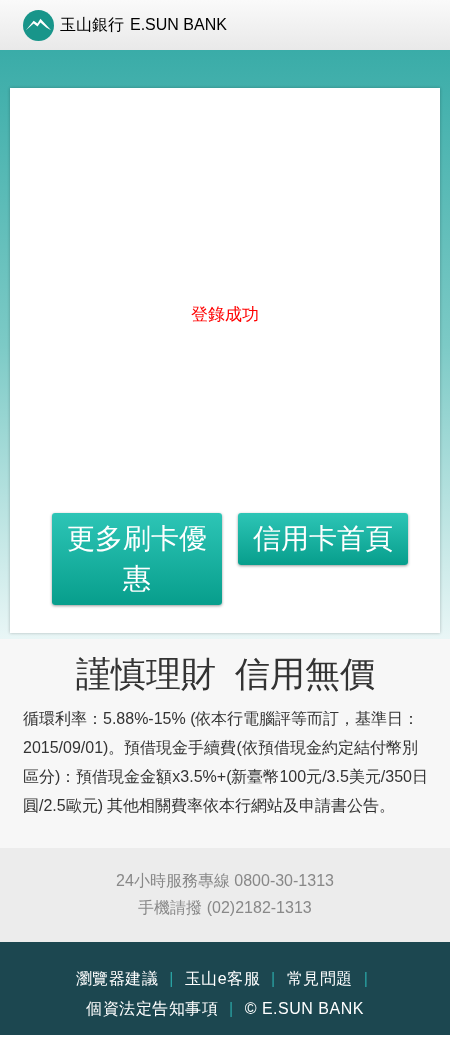 The width and height of the screenshot is (450, 1059). Describe the element at coordinates (304, 1008) in the screenshot. I see `copyright-text: © E.SUN BANK` at that location.